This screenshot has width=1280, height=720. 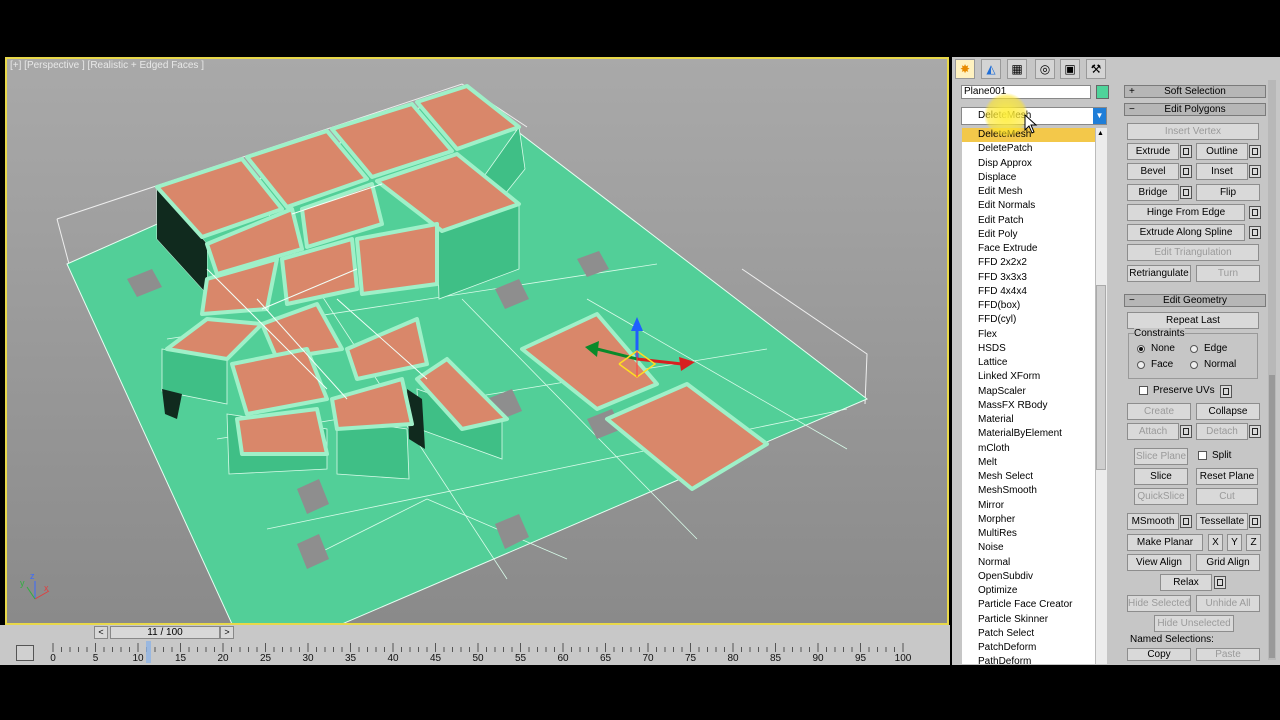 I want to click on chevron-down-icon: ▼, so click(x=1099, y=116).